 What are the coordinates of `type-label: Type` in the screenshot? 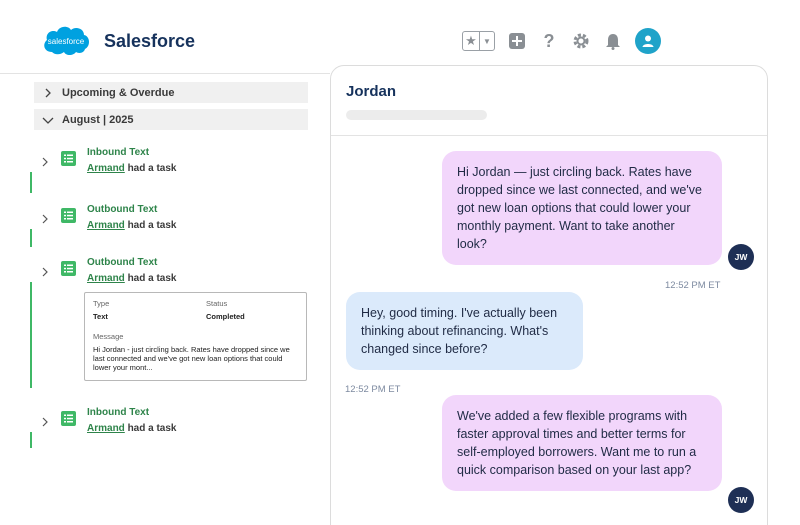 It's located at (101, 303).